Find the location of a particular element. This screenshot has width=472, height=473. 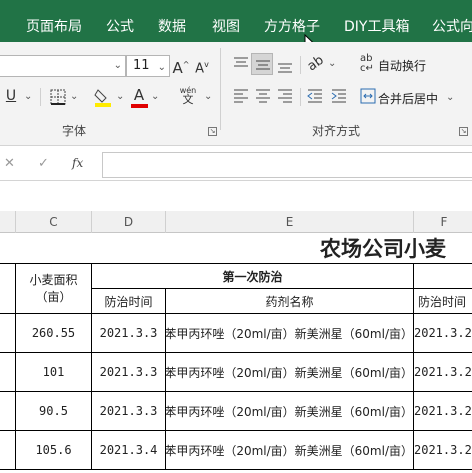

decrease-indent-icon is located at coordinates (315, 96).